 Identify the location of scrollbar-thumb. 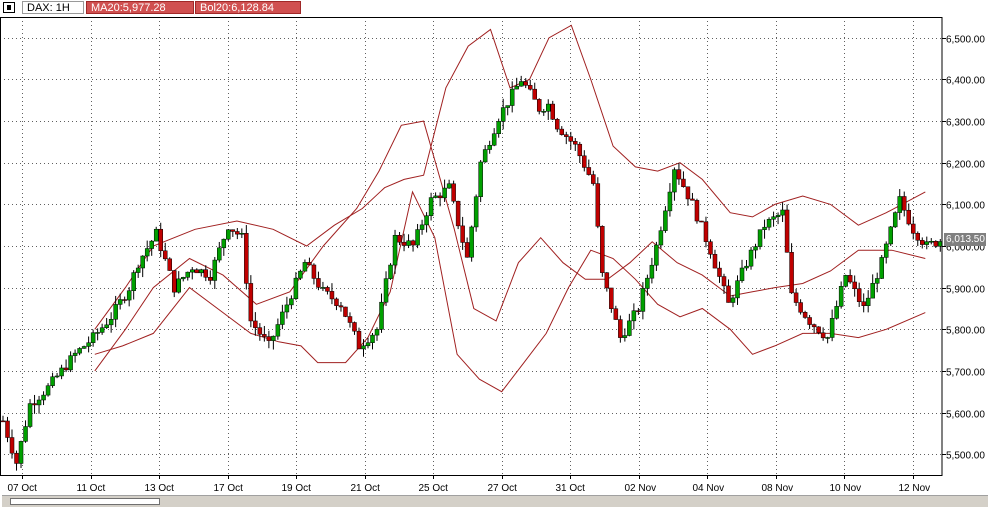
(85, 501).